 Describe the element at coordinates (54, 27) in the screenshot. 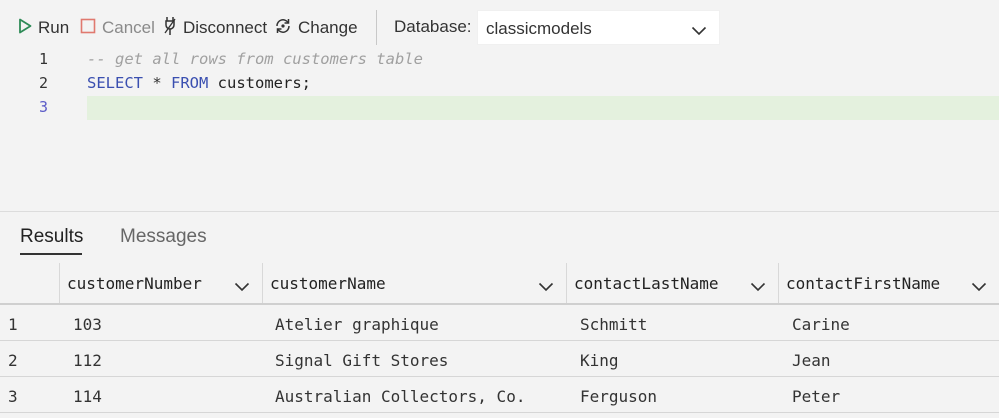

I see `run-label: Run` at that location.